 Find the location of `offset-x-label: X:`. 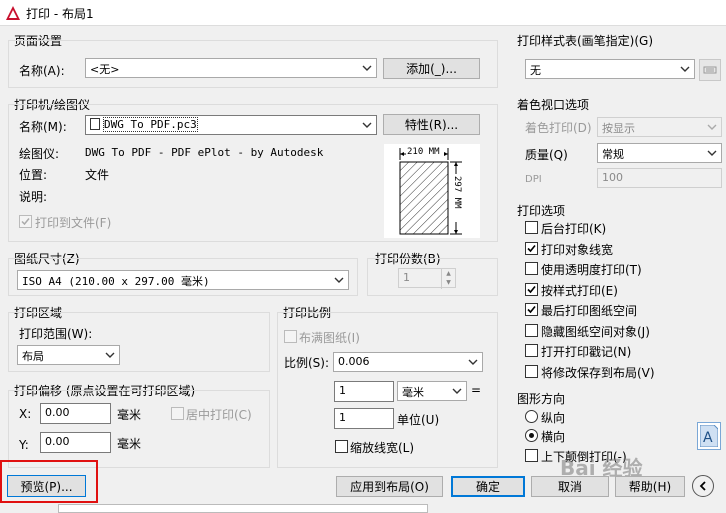

offset-x-label: X: is located at coordinates (25, 414).